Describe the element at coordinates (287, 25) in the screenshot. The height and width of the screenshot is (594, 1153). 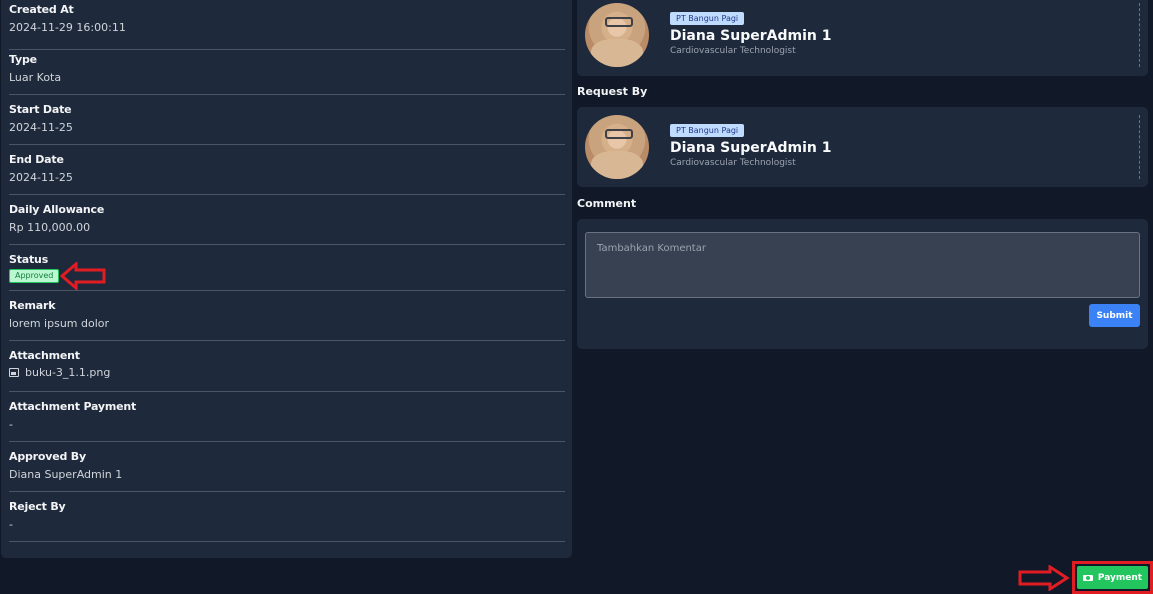
I see `field-created-at: Created At 2024-11-29 16:00:11` at that location.